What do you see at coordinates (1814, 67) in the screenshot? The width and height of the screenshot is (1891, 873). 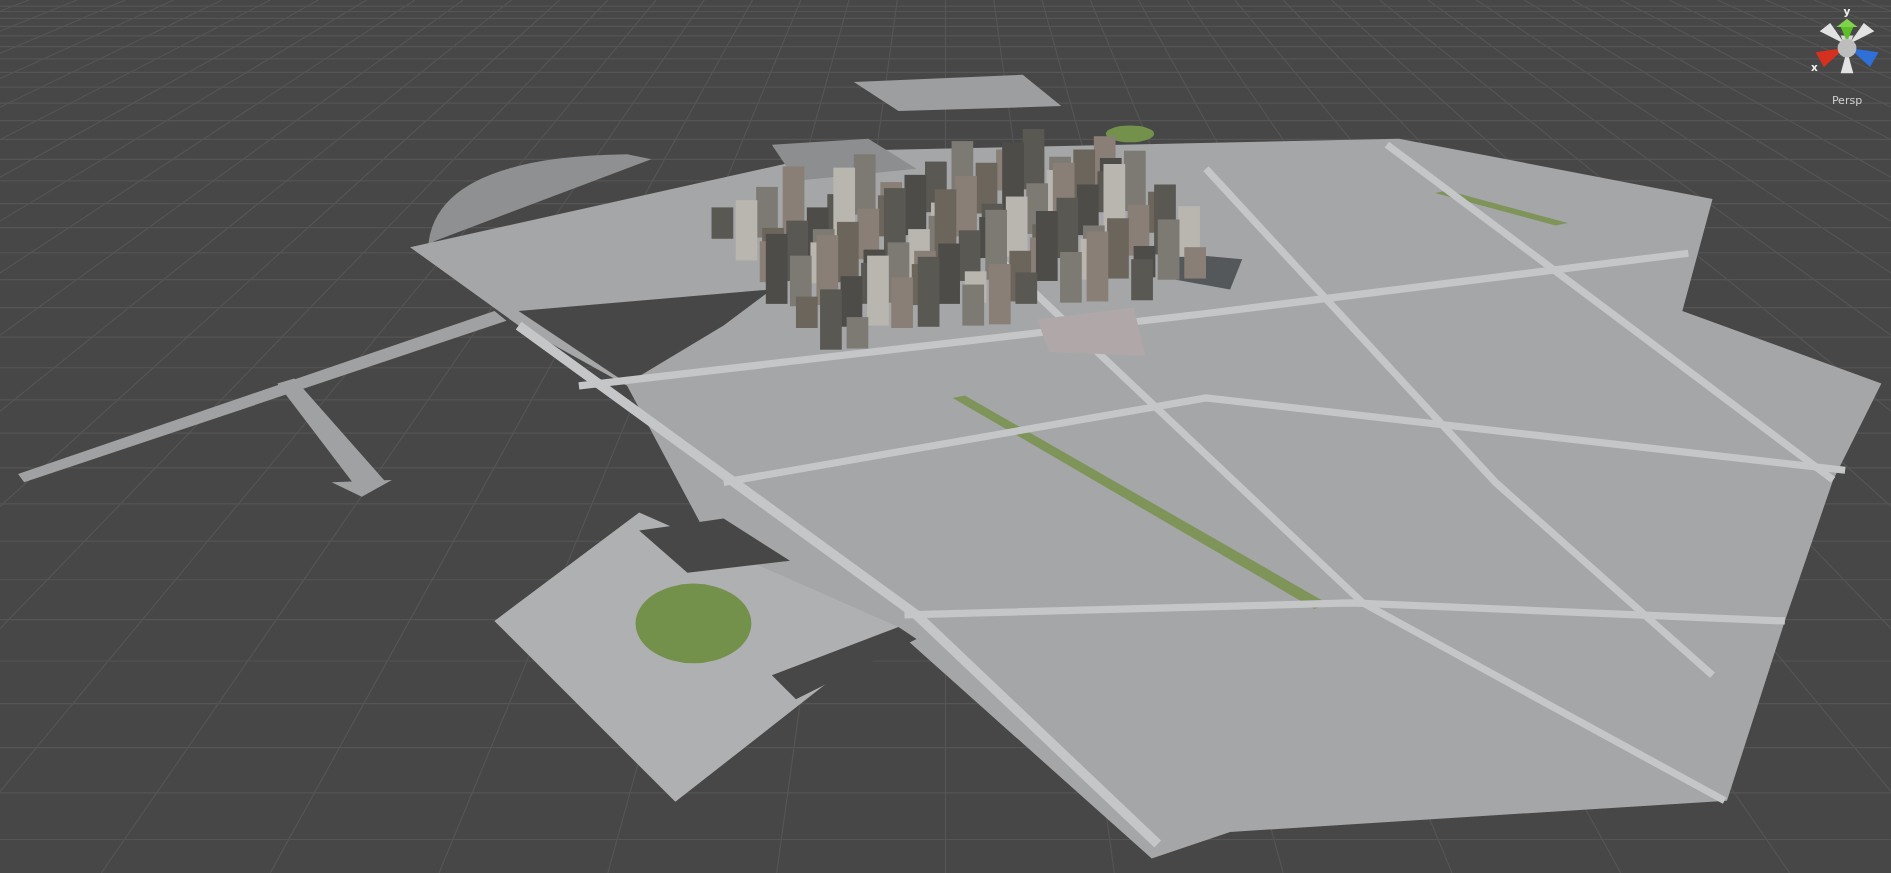 I see `x-axis-label: x` at bounding box center [1814, 67].